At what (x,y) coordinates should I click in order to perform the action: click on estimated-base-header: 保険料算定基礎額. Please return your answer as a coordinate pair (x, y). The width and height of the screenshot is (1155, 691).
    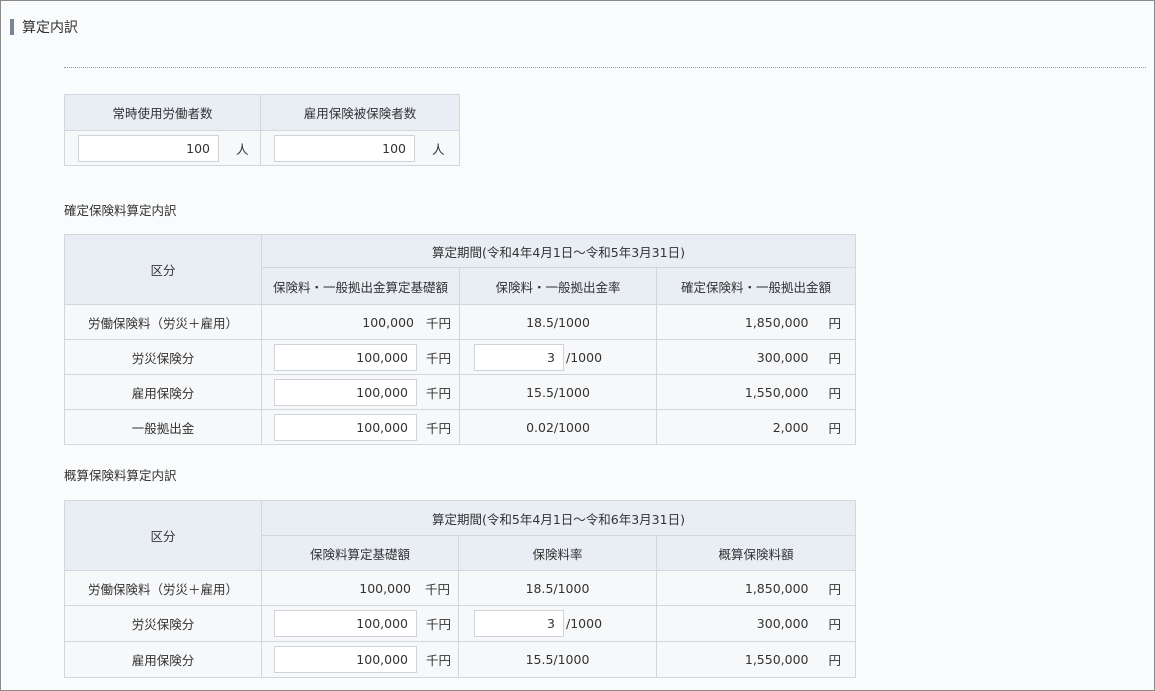
    Looking at the image, I should click on (360, 553).